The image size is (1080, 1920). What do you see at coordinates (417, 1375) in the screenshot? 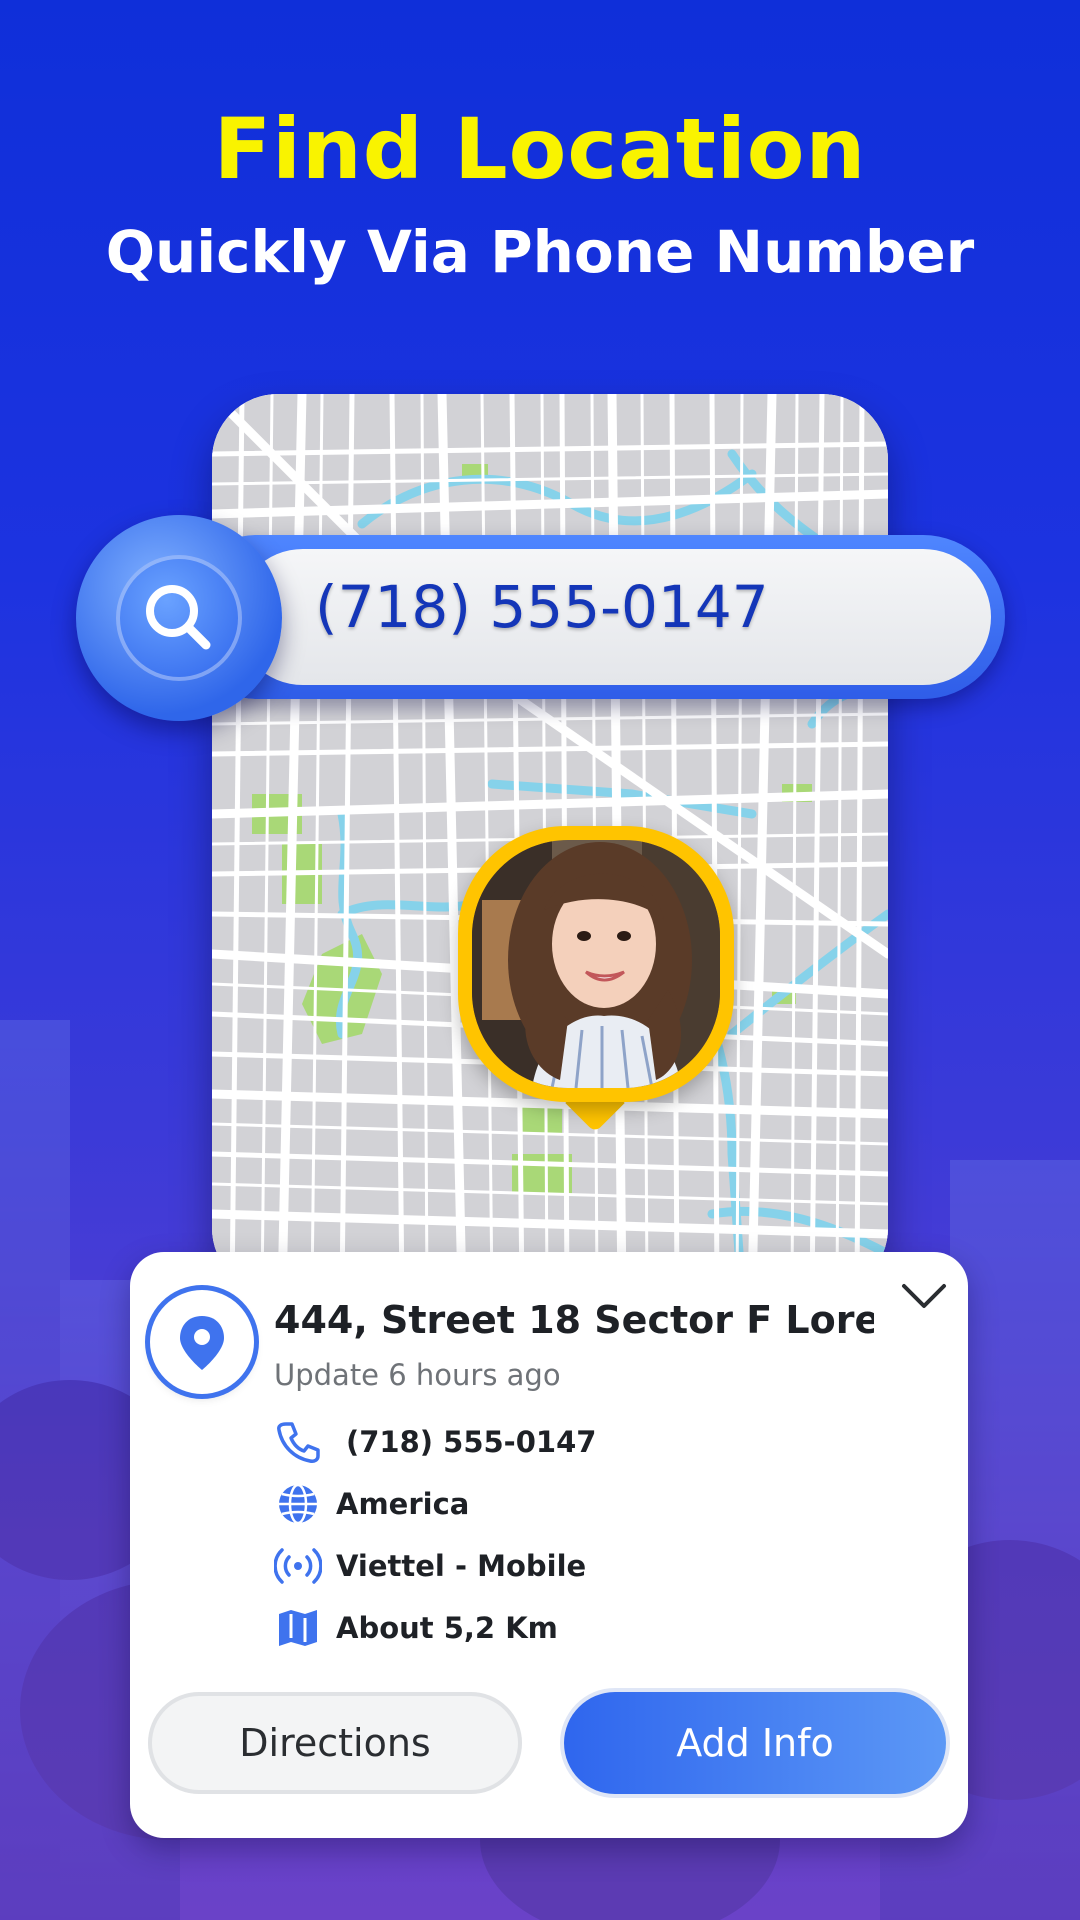
I see `update-time: Update 6 hours ago` at bounding box center [417, 1375].